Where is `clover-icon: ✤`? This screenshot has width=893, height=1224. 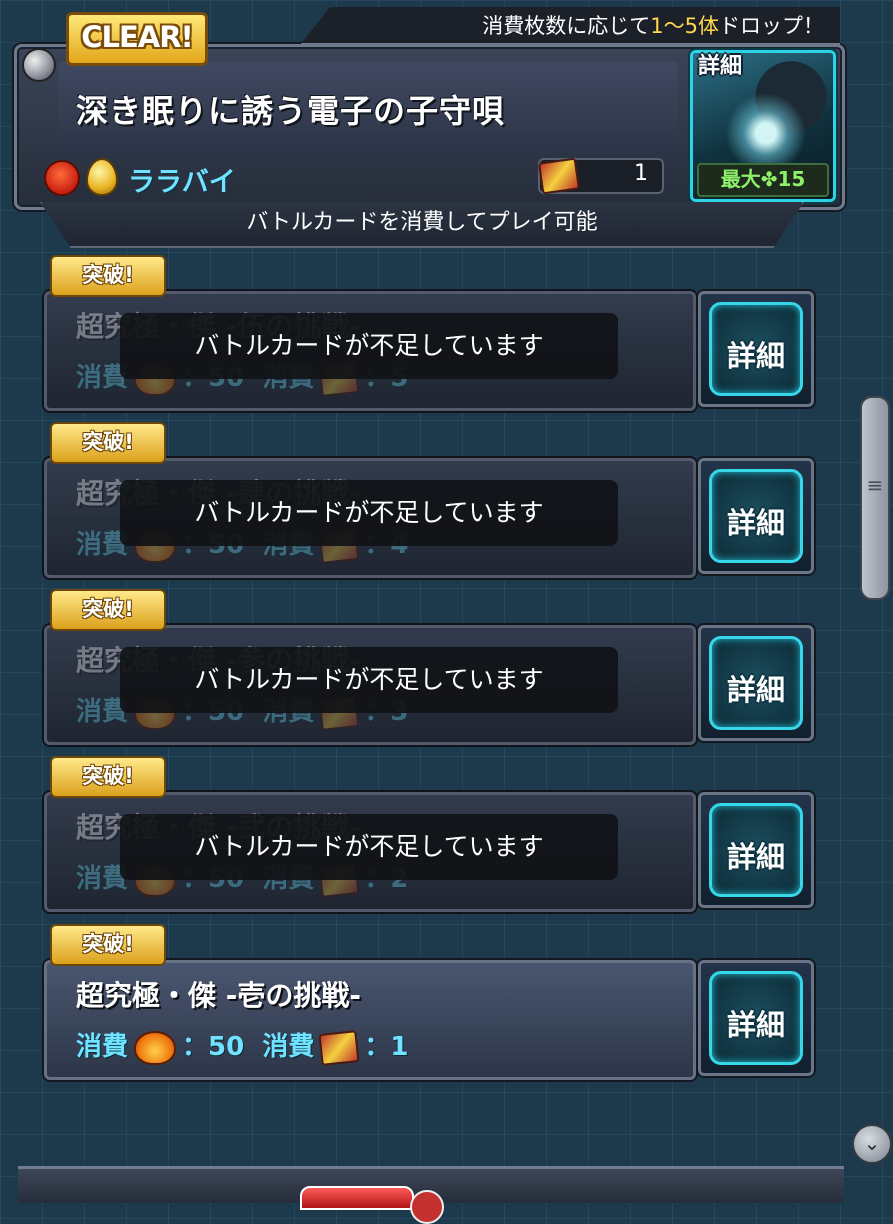 clover-icon: ✤ is located at coordinates (769, 179).